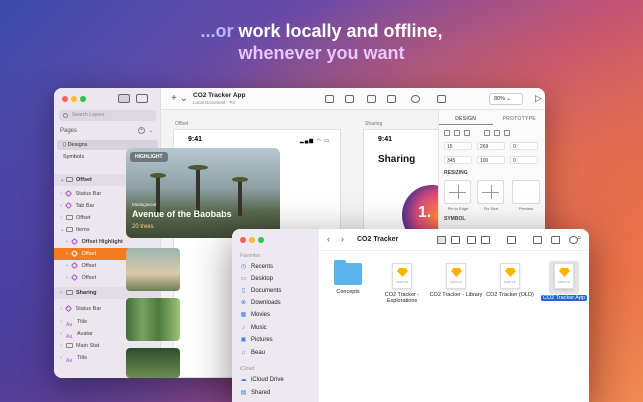  Describe the element at coordinates (349, 99) in the screenshot. I see `distribute-icon` at that location.